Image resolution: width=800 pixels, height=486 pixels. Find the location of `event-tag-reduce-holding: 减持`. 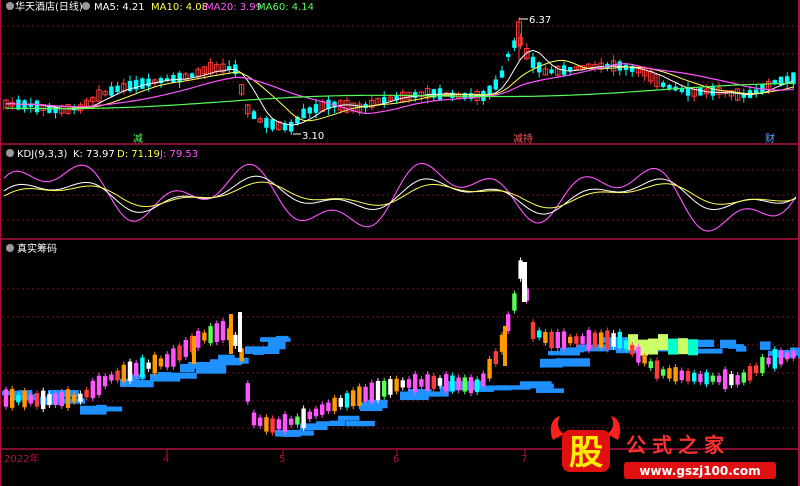

event-tag-reduce-holding: 减持 is located at coordinates (523, 138).